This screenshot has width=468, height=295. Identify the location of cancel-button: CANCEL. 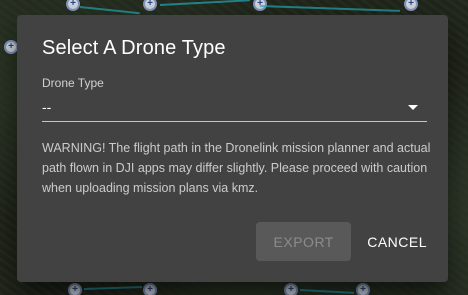
(397, 241).